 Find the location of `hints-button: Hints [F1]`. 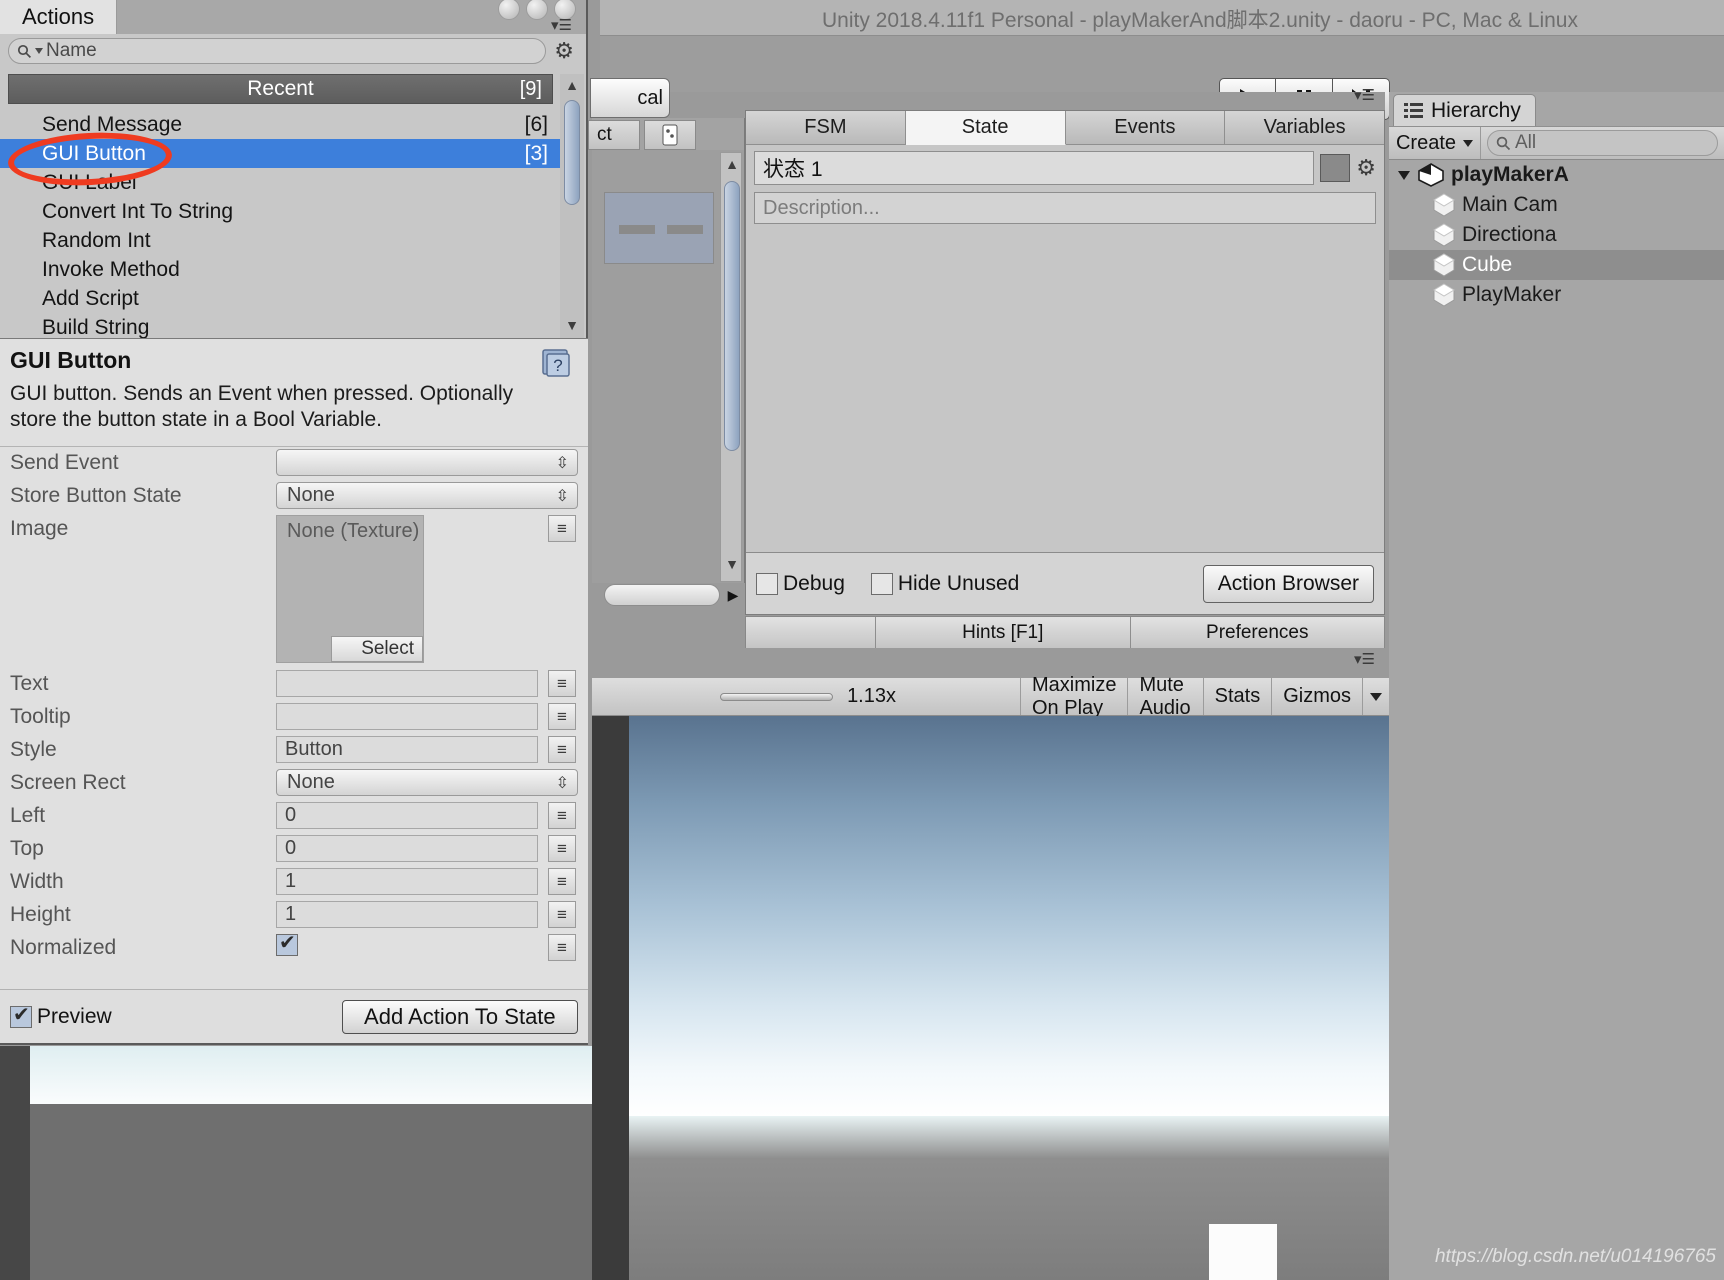

hints-button: Hints [F1] is located at coordinates (1003, 633).